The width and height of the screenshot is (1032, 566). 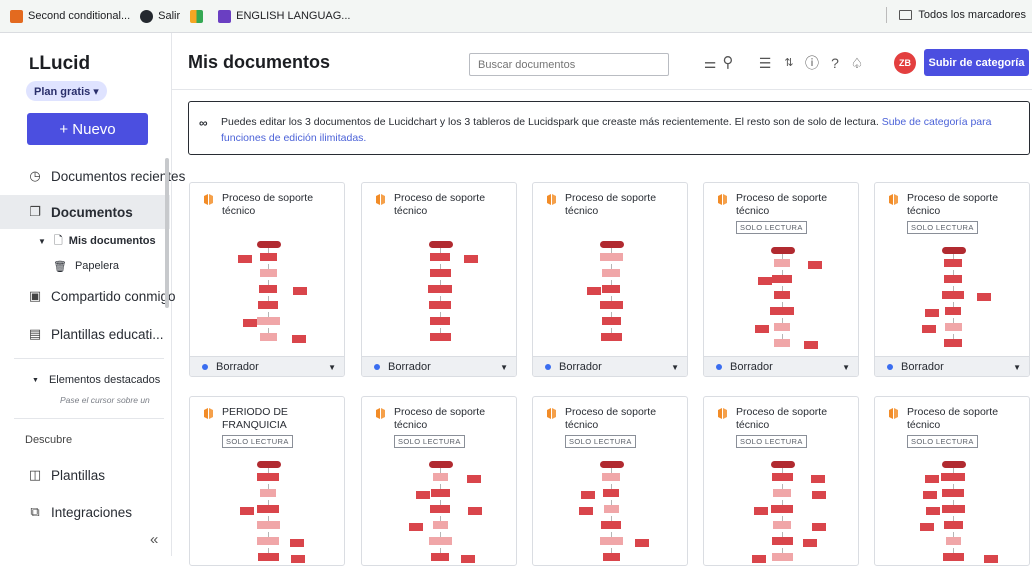 What do you see at coordinates (905, 63) in the screenshot?
I see `avatar: ZB` at bounding box center [905, 63].